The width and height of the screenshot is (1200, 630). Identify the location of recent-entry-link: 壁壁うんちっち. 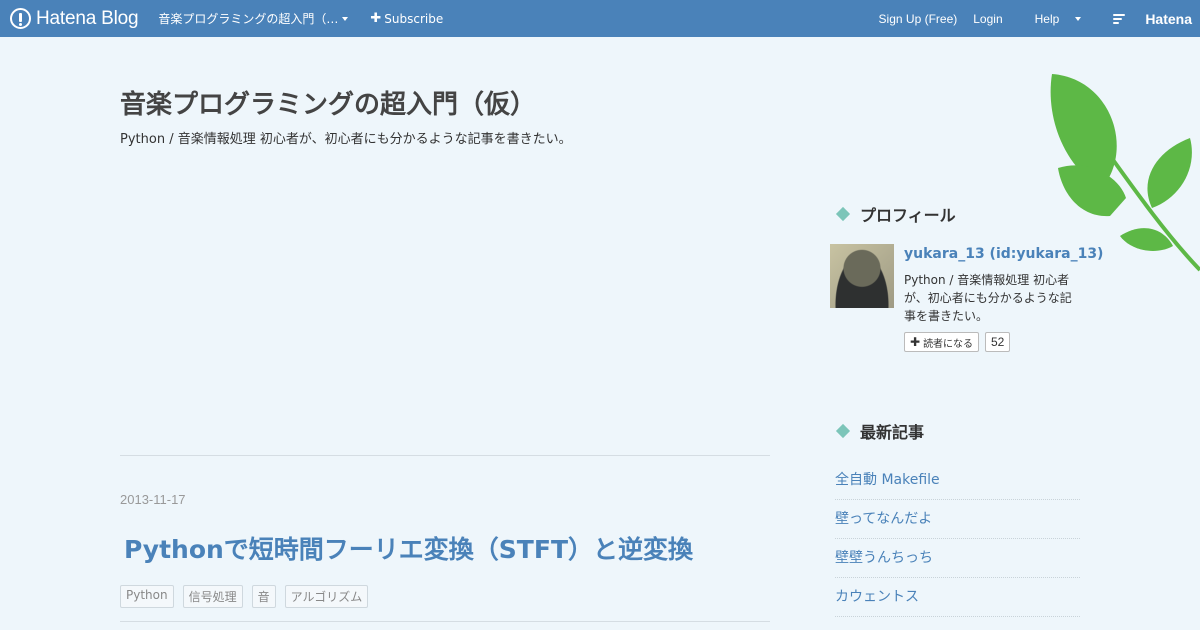
(957, 558).